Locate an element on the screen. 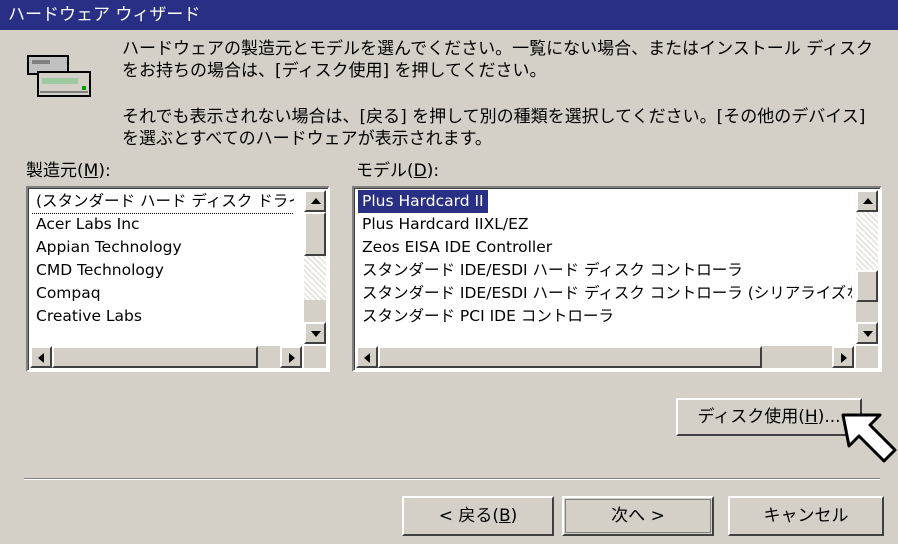 The width and height of the screenshot is (898, 544). manufacturer-item: Compaq is located at coordinates (163, 293).